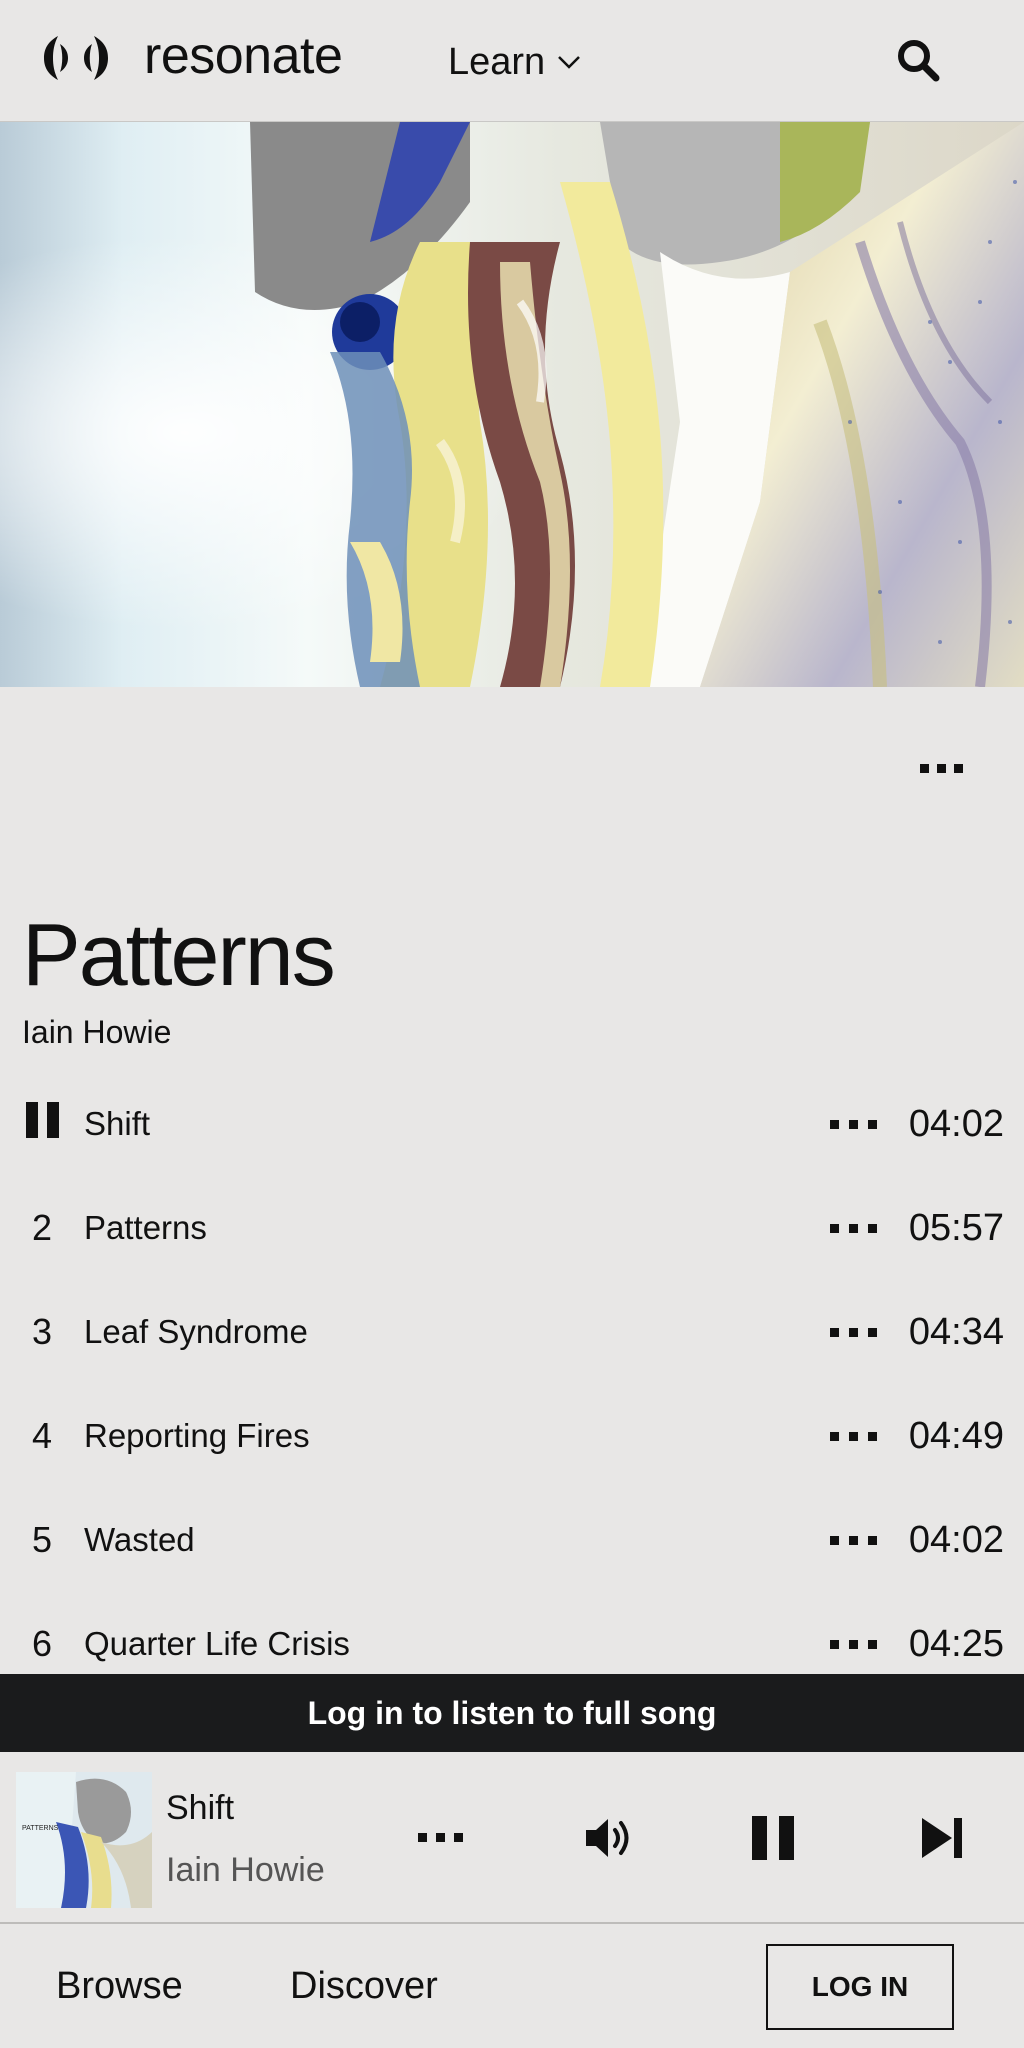 This screenshot has height=2048, width=1024. What do you see at coordinates (512, 1713) in the screenshot?
I see `login-to-listen-banner: Log in to listen to full song` at bounding box center [512, 1713].